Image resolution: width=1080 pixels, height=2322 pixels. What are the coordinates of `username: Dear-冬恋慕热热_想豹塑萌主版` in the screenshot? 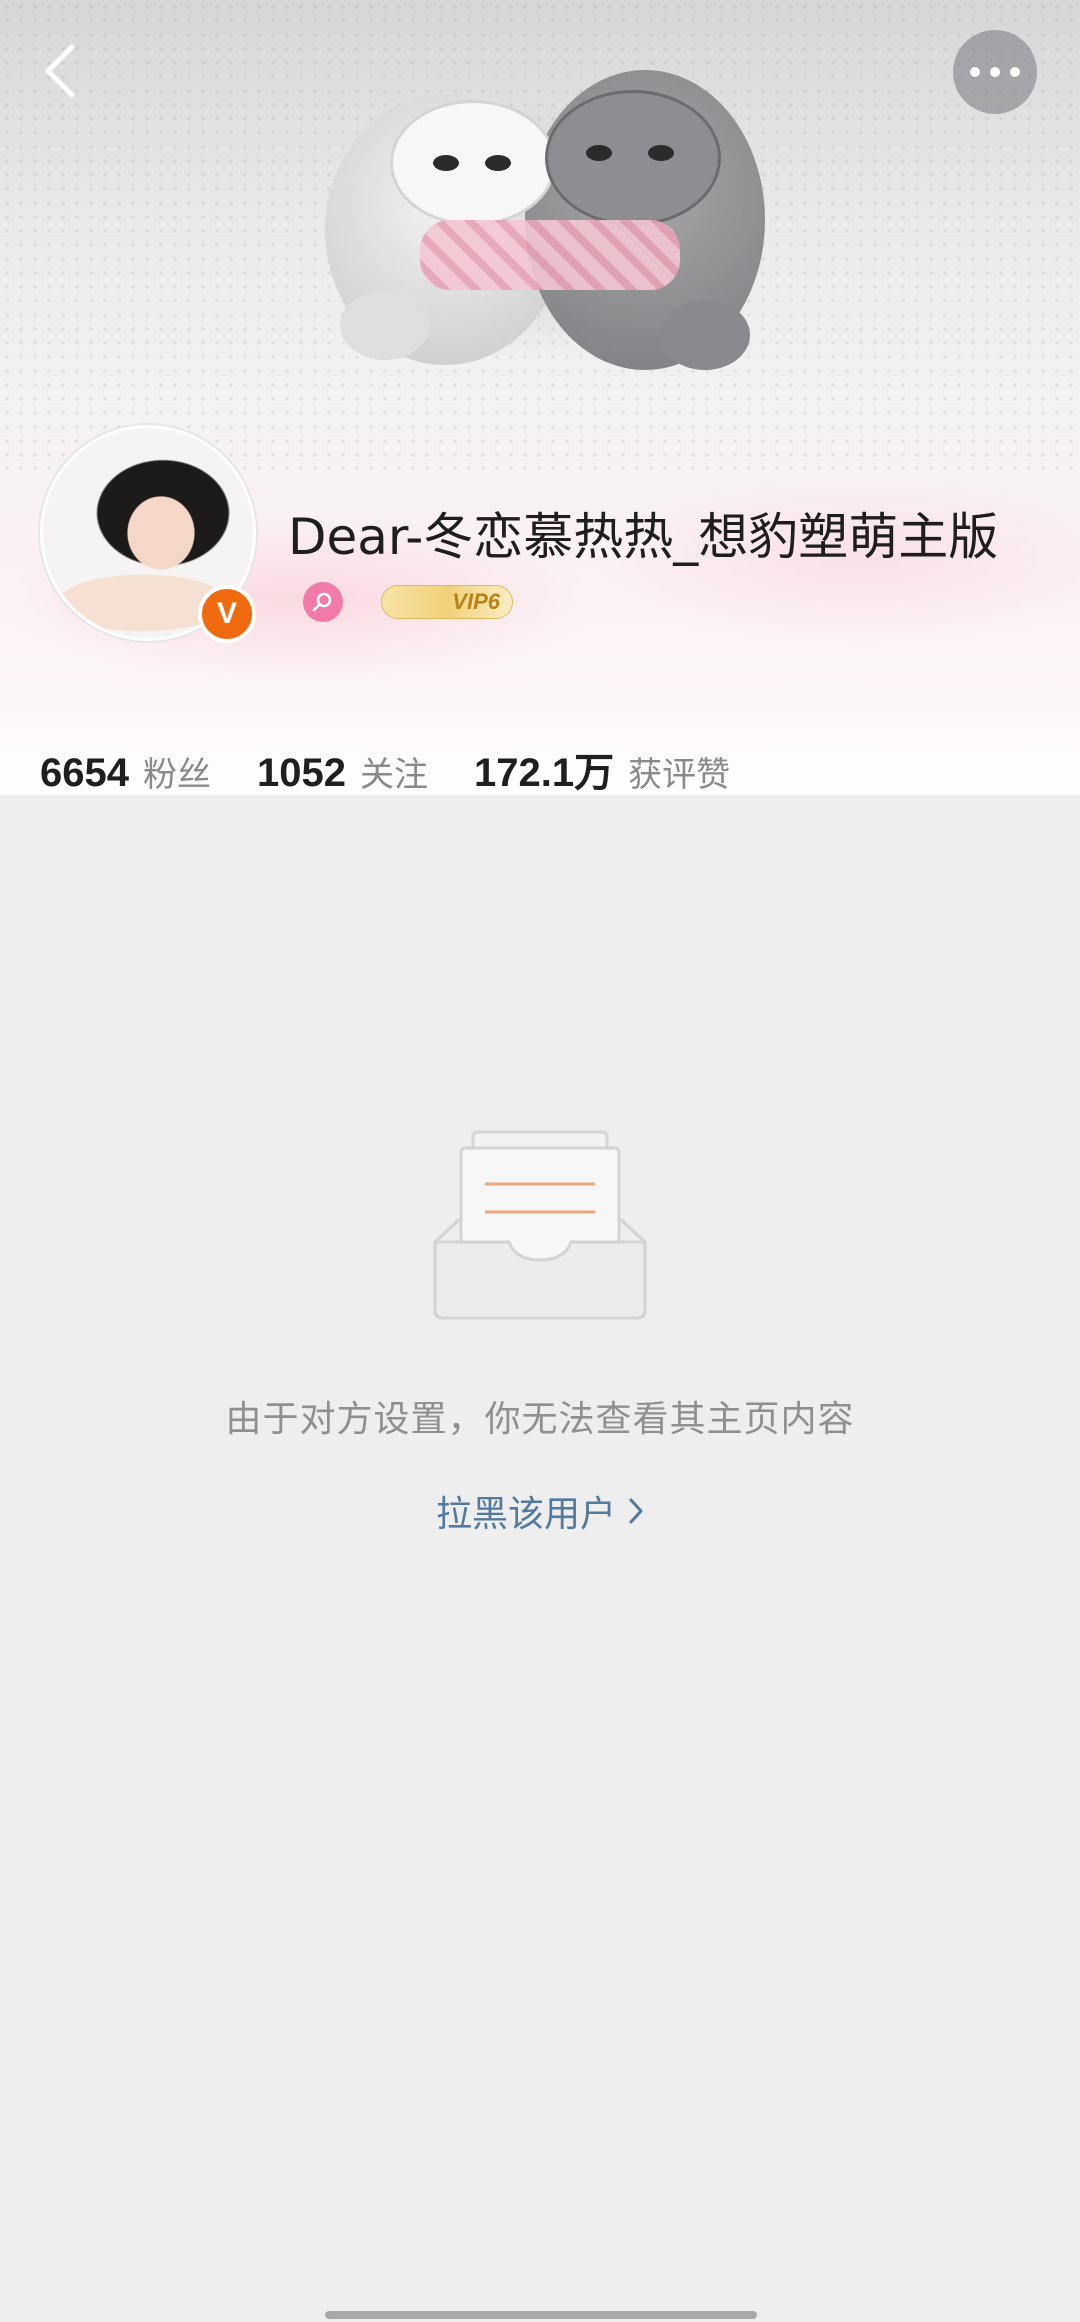 It's located at (643, 537).